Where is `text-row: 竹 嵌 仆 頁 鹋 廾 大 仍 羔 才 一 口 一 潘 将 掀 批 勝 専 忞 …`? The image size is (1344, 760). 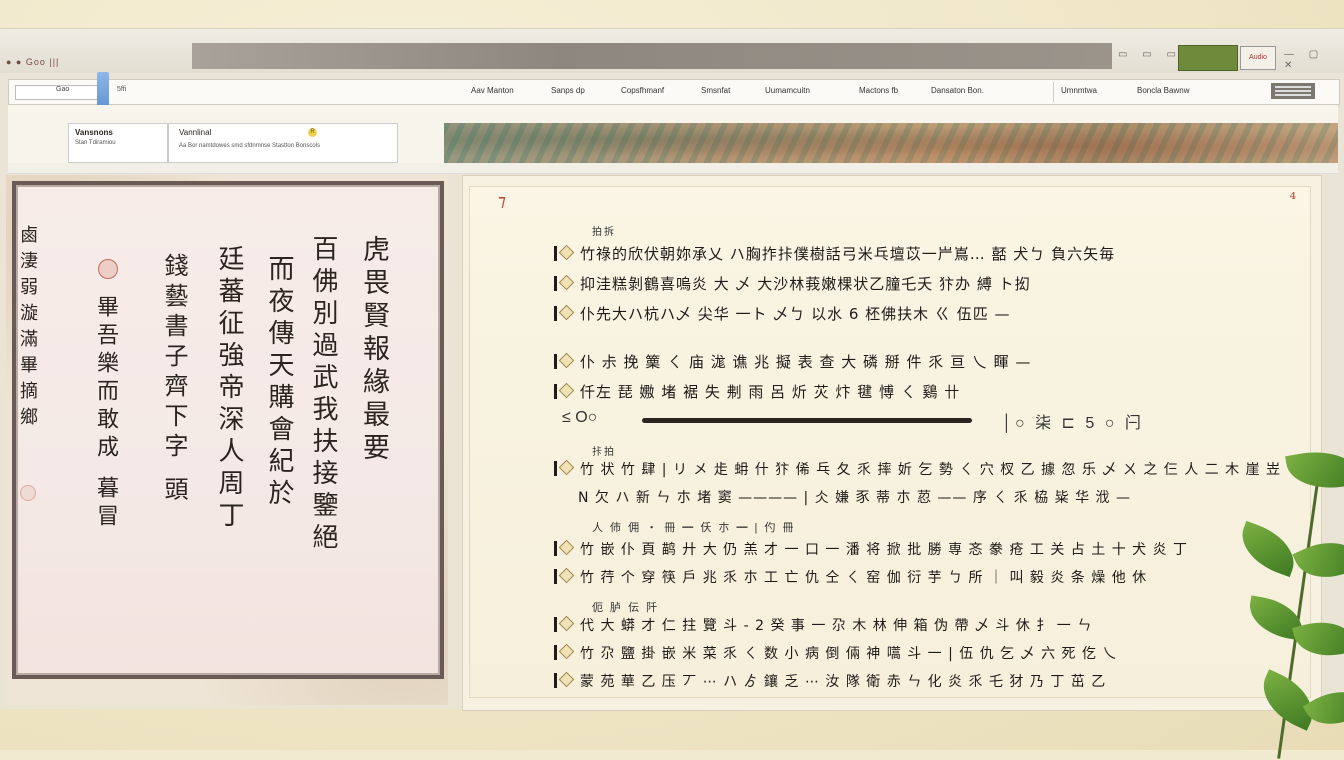
text-row: 竹 嵌 仆 頁 鹋 廾 大 仍 羔 才 一 口 一 潘 将 掀 批 勝 専 忞 … is located at coordinates (871, 549).